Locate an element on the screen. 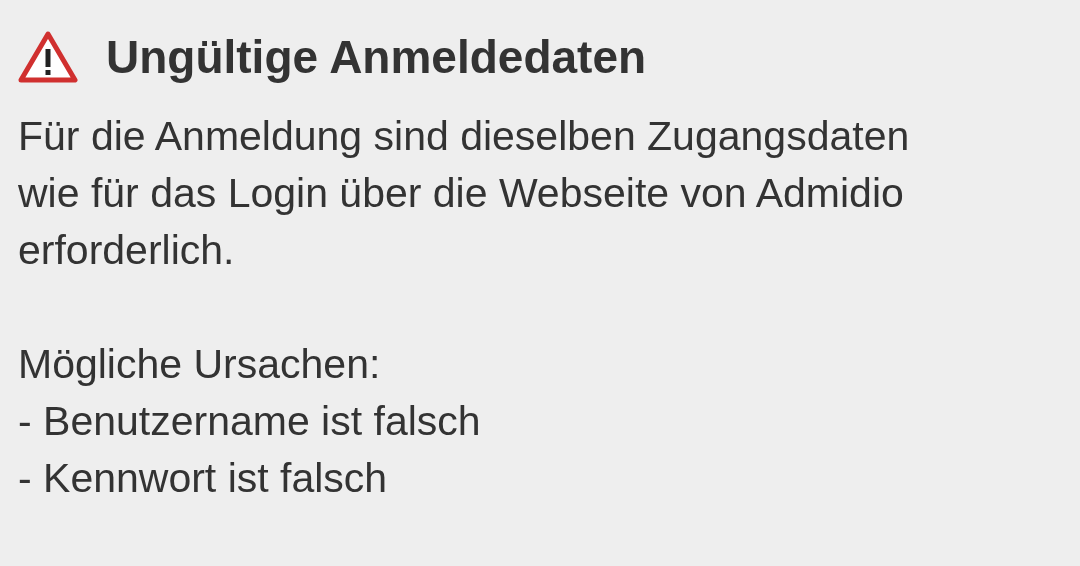 The image size is (1080, 566). warning-icon is located at coordinates (48, 57).